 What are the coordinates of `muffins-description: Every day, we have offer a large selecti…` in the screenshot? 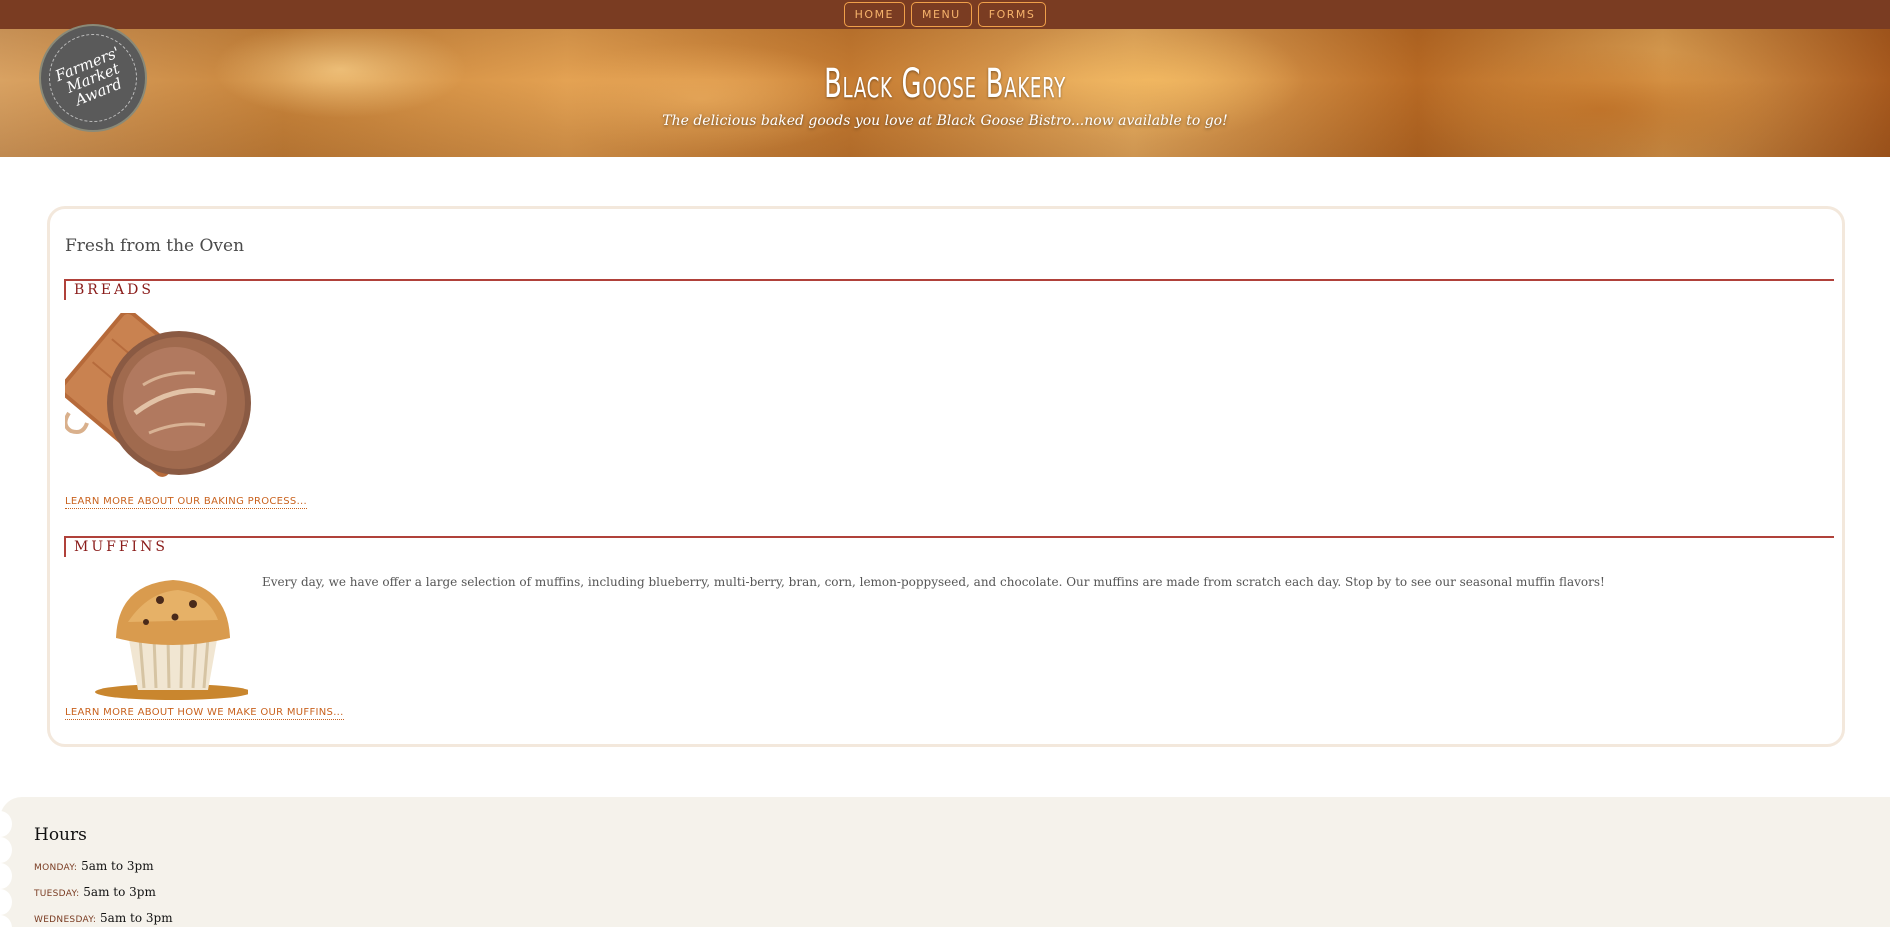 It's located at (933, 582).